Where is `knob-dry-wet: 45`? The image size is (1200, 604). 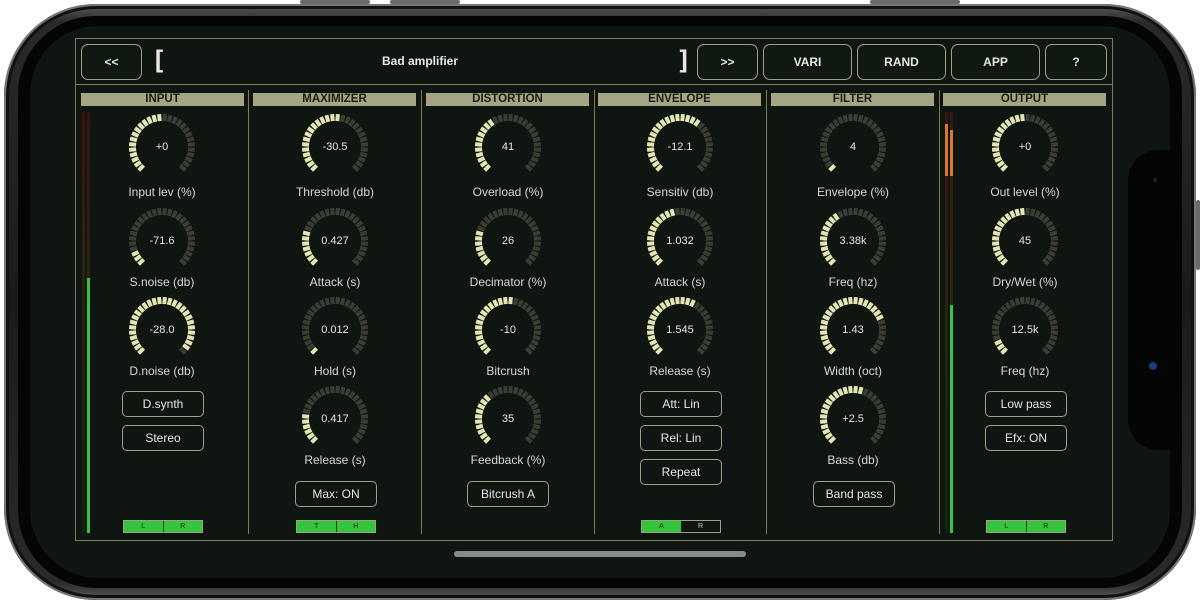 knob-dry-wet: 45 is located at coordinates (1025, 241).